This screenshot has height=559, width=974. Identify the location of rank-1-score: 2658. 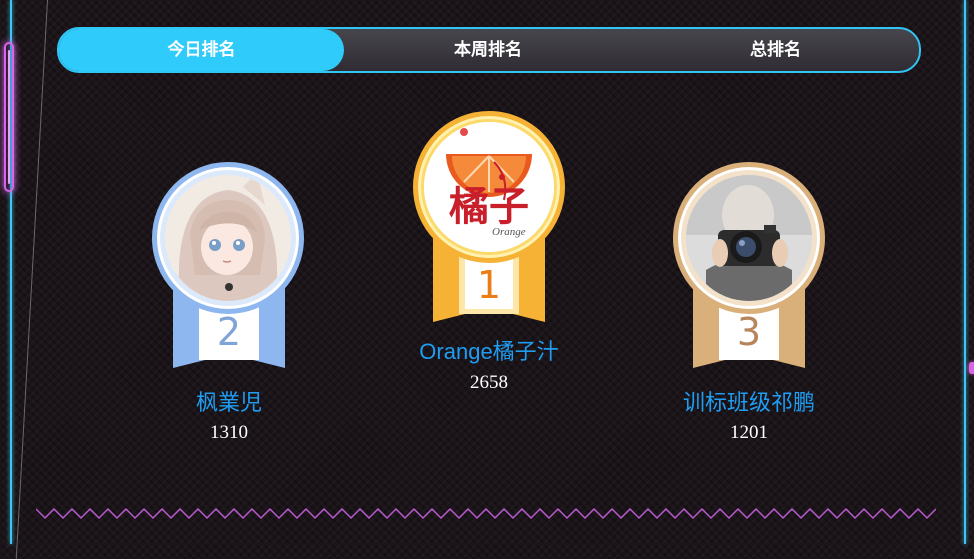
(489, 382).